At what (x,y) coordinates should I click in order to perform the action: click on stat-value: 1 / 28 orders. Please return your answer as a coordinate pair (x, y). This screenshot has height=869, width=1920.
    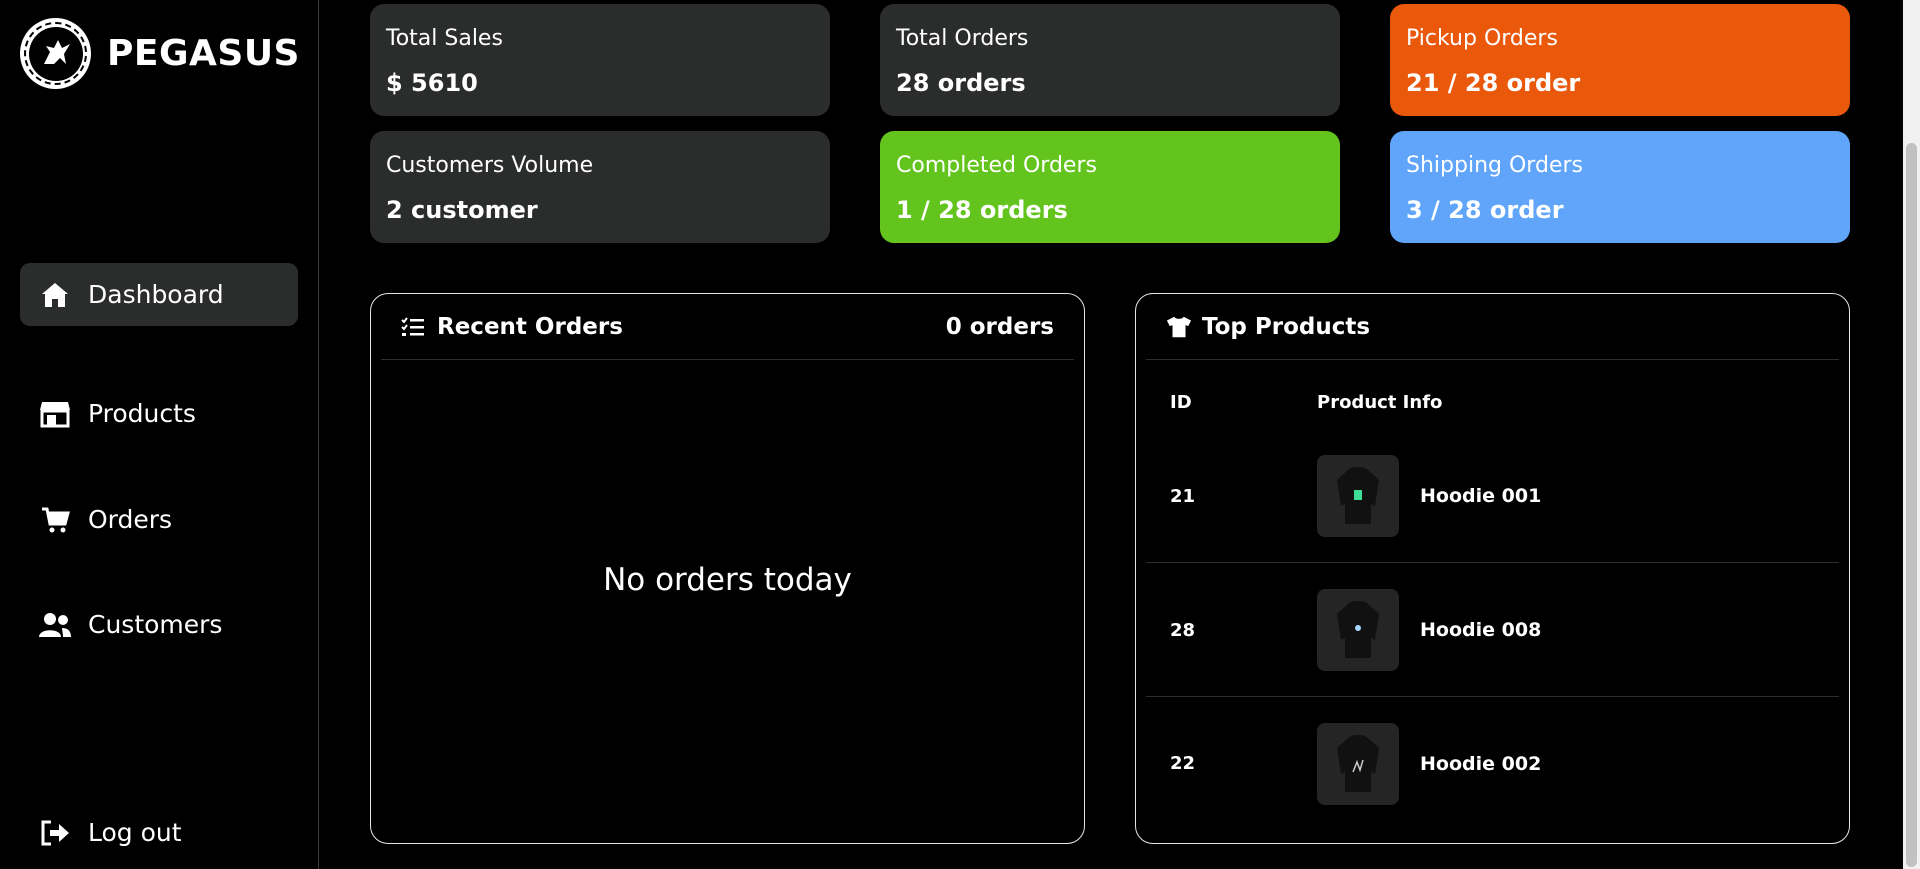
    Looking at the image, I should click on (982, 210).